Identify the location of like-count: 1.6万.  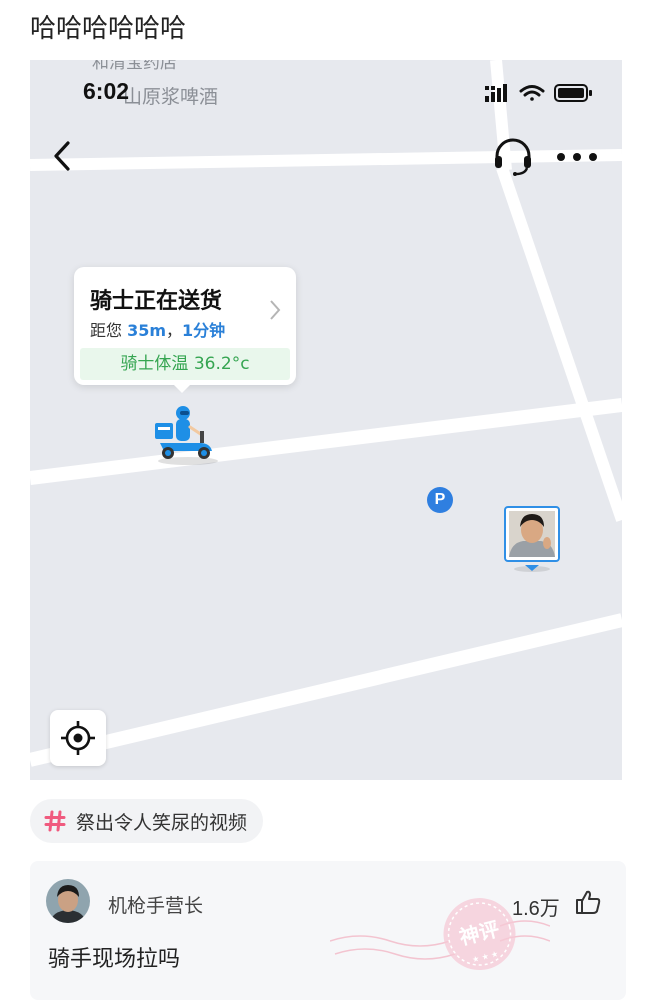
(536, 909).